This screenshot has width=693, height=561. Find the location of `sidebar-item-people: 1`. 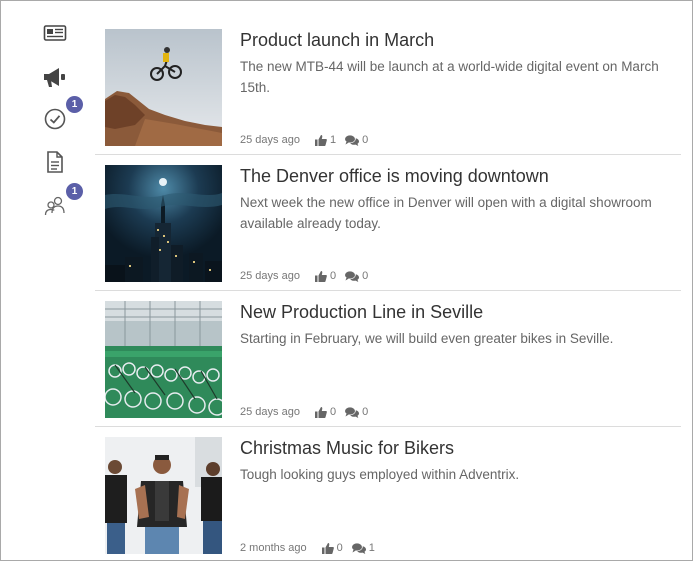

sidebar-item-people: 1 is located at coordinates (62, 201).